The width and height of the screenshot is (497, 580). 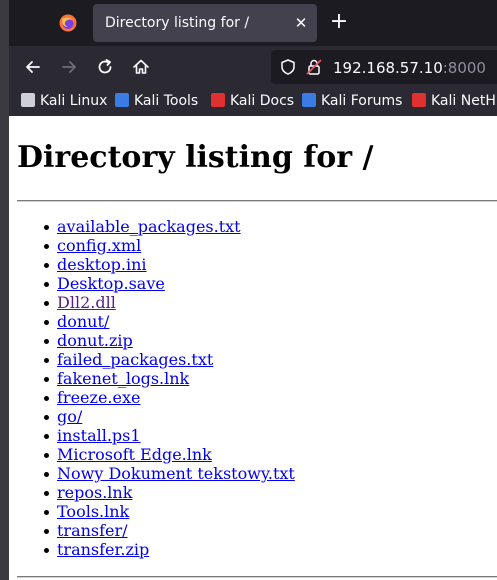 I want to click on file-link: Nowy Dokument tekstowy.txt, so click(x=176, y=473).